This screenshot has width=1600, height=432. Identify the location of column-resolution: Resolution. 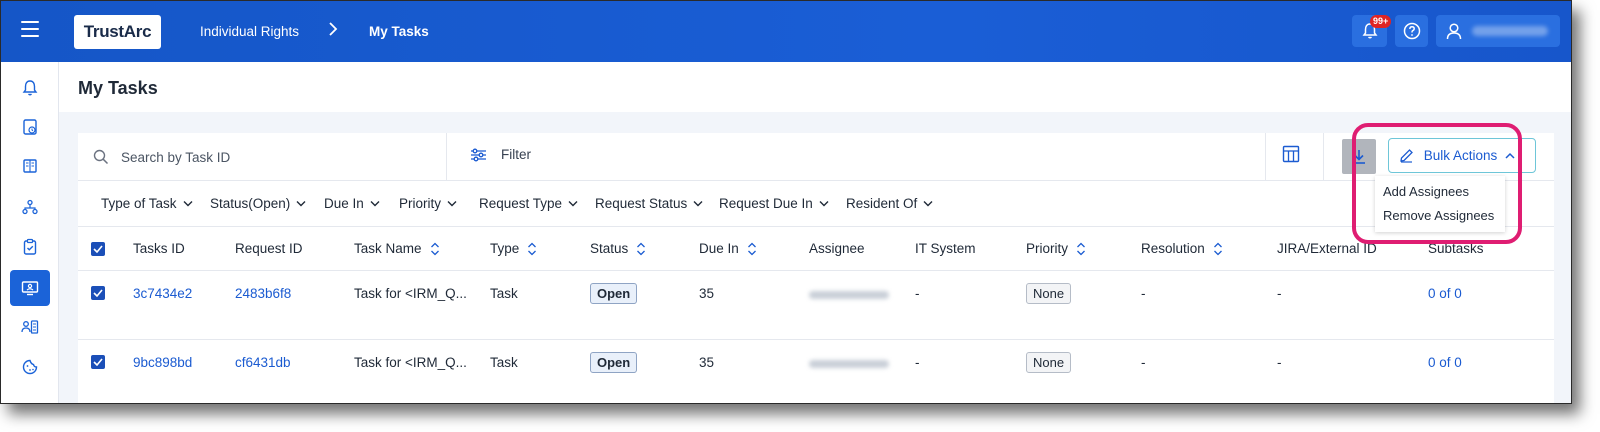
(1182, 248).